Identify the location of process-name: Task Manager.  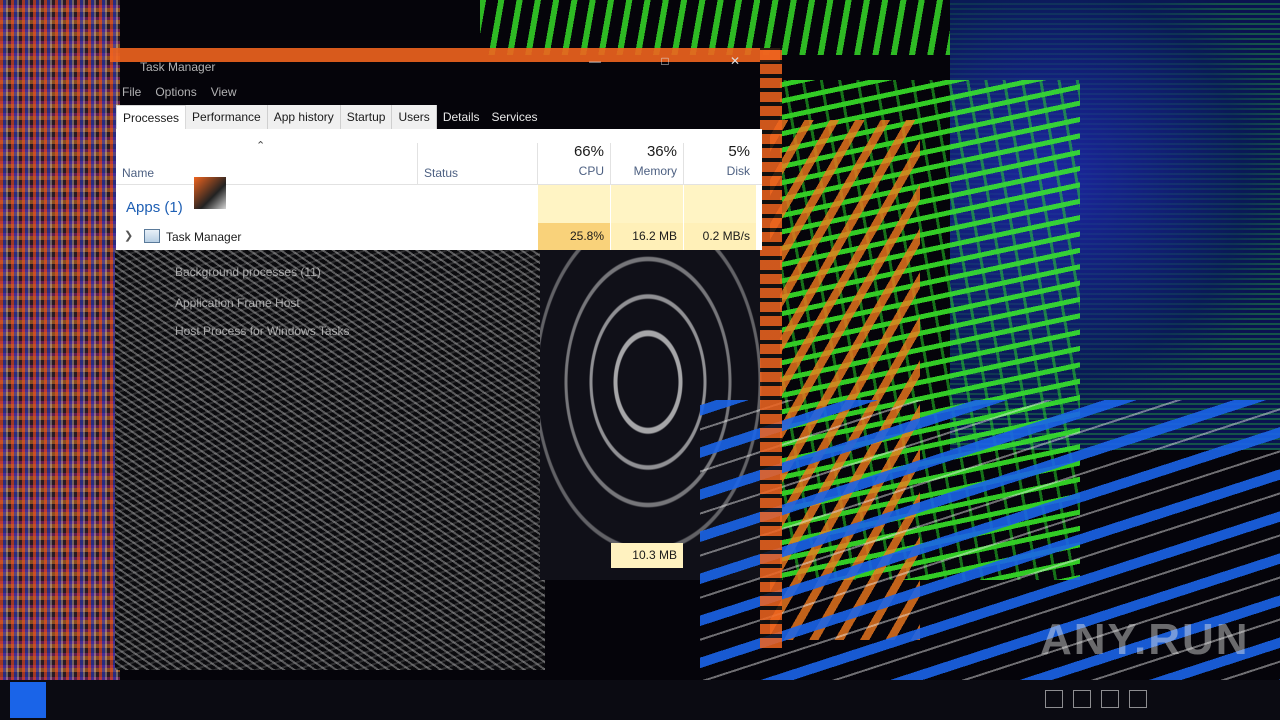
(204, 237).